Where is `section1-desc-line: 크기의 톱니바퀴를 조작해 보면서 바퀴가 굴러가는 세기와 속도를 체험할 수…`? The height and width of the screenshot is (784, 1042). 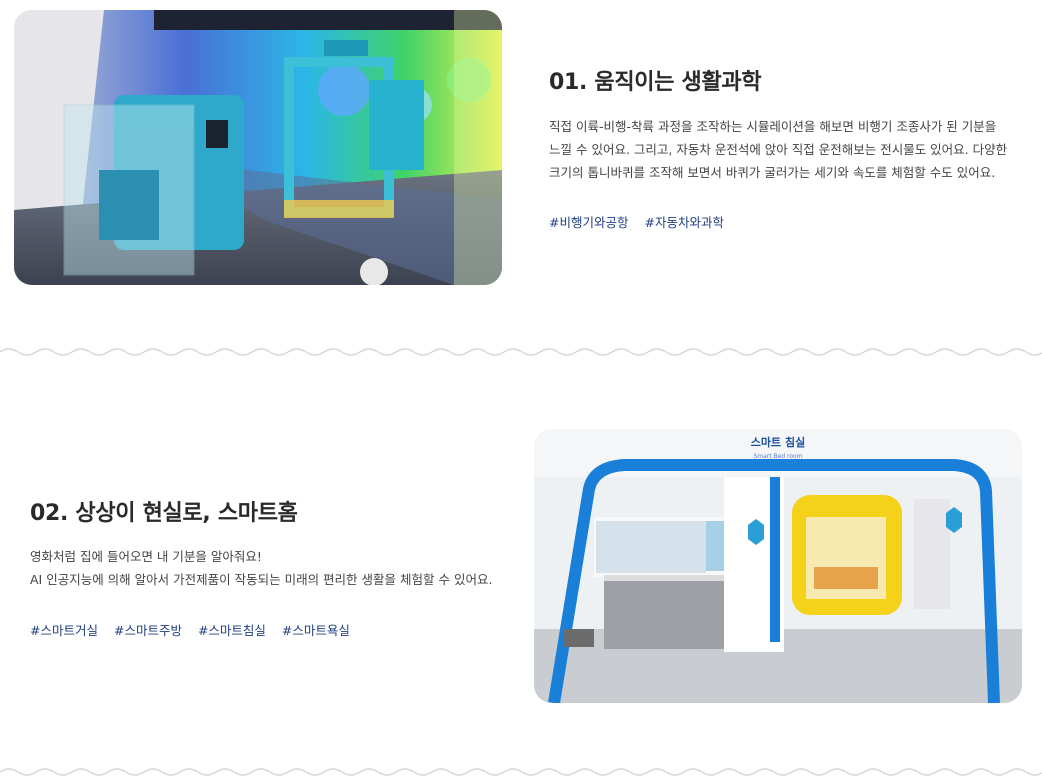 section1-desc-line: 크기의 톱니바퀴를 조작해 보면서 바퀴가 굴러가는 세기와 속도를 체험할 수… is located at coordinates (772, 172).